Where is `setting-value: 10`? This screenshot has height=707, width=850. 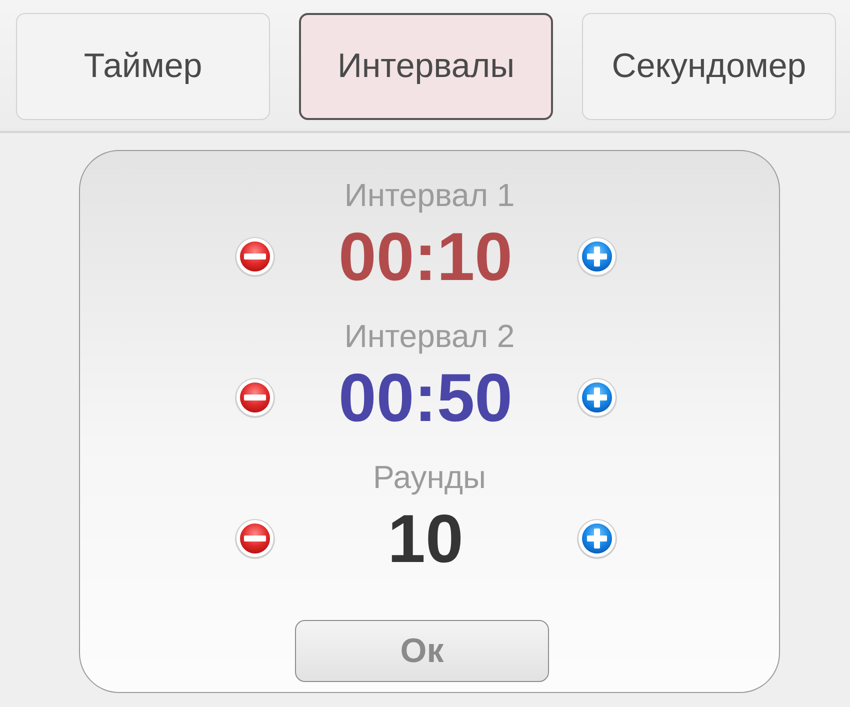 setting-value: 10 is located at coordinates (425, 539).